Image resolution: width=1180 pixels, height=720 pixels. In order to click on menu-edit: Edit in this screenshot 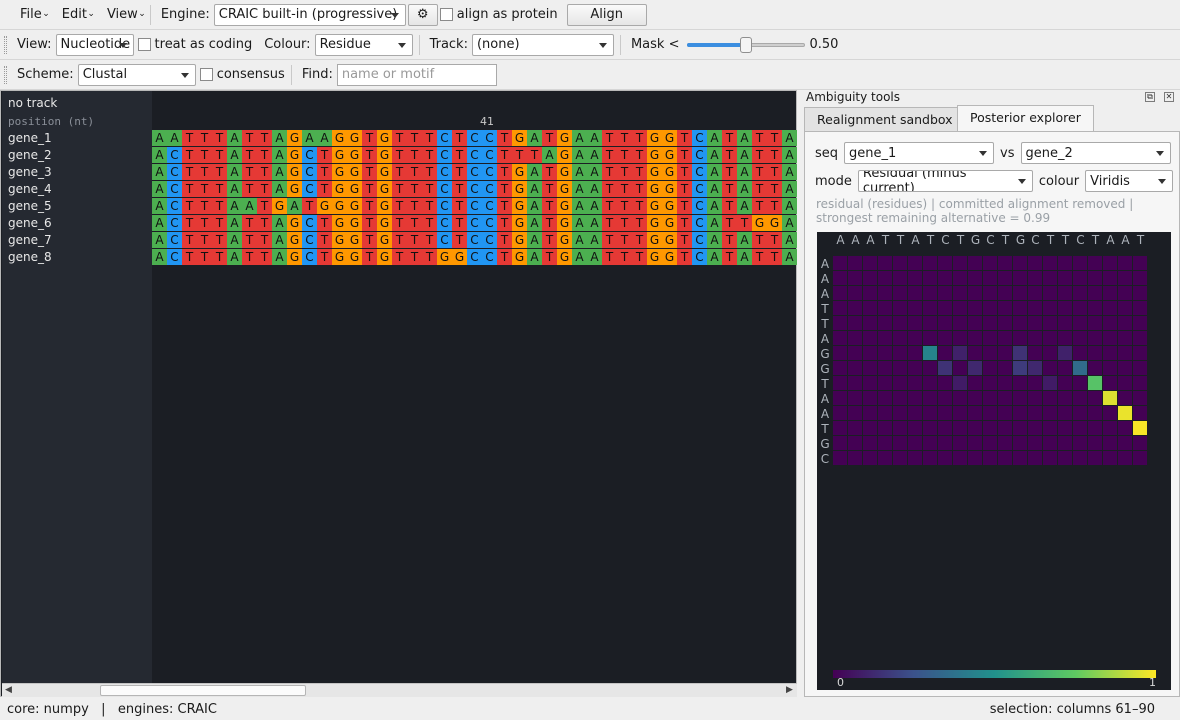, I will do `click(78, 14)`.